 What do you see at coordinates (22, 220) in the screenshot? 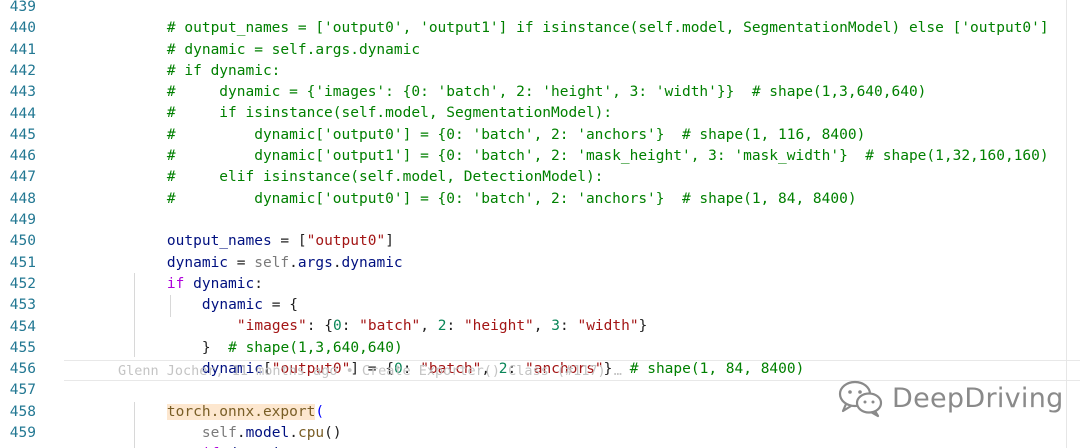
I see `line-number: 449` at bounding box center [22, 220].